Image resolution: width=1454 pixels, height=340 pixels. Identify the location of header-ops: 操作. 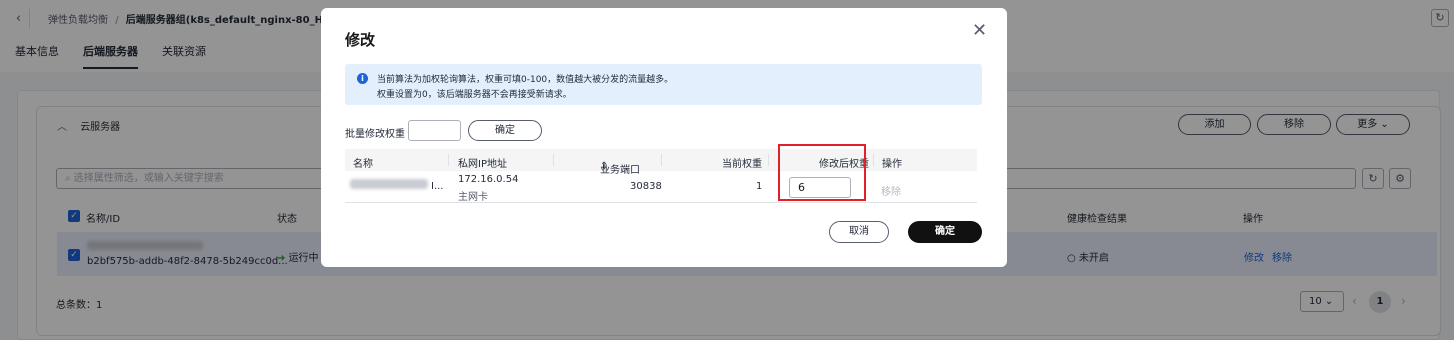
(892, 164).